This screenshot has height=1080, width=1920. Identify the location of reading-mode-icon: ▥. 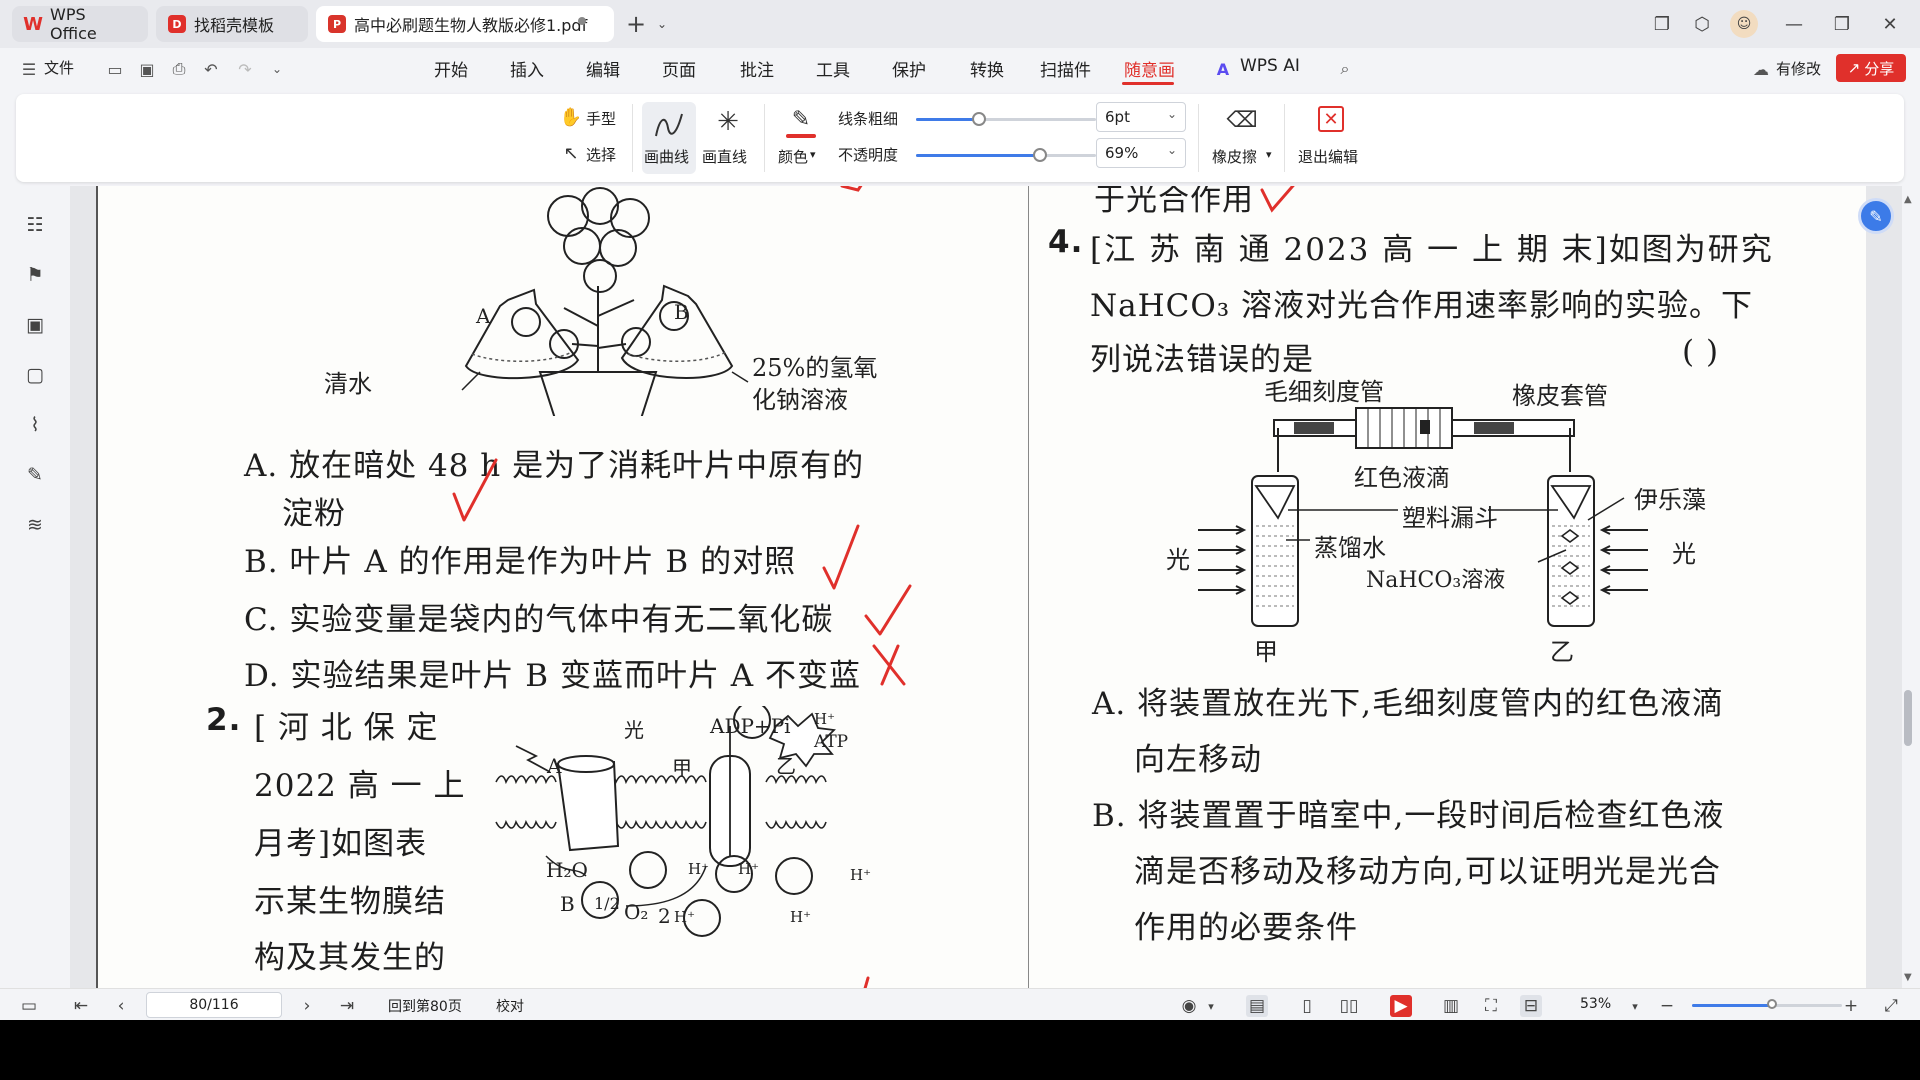
(1451, 1006).